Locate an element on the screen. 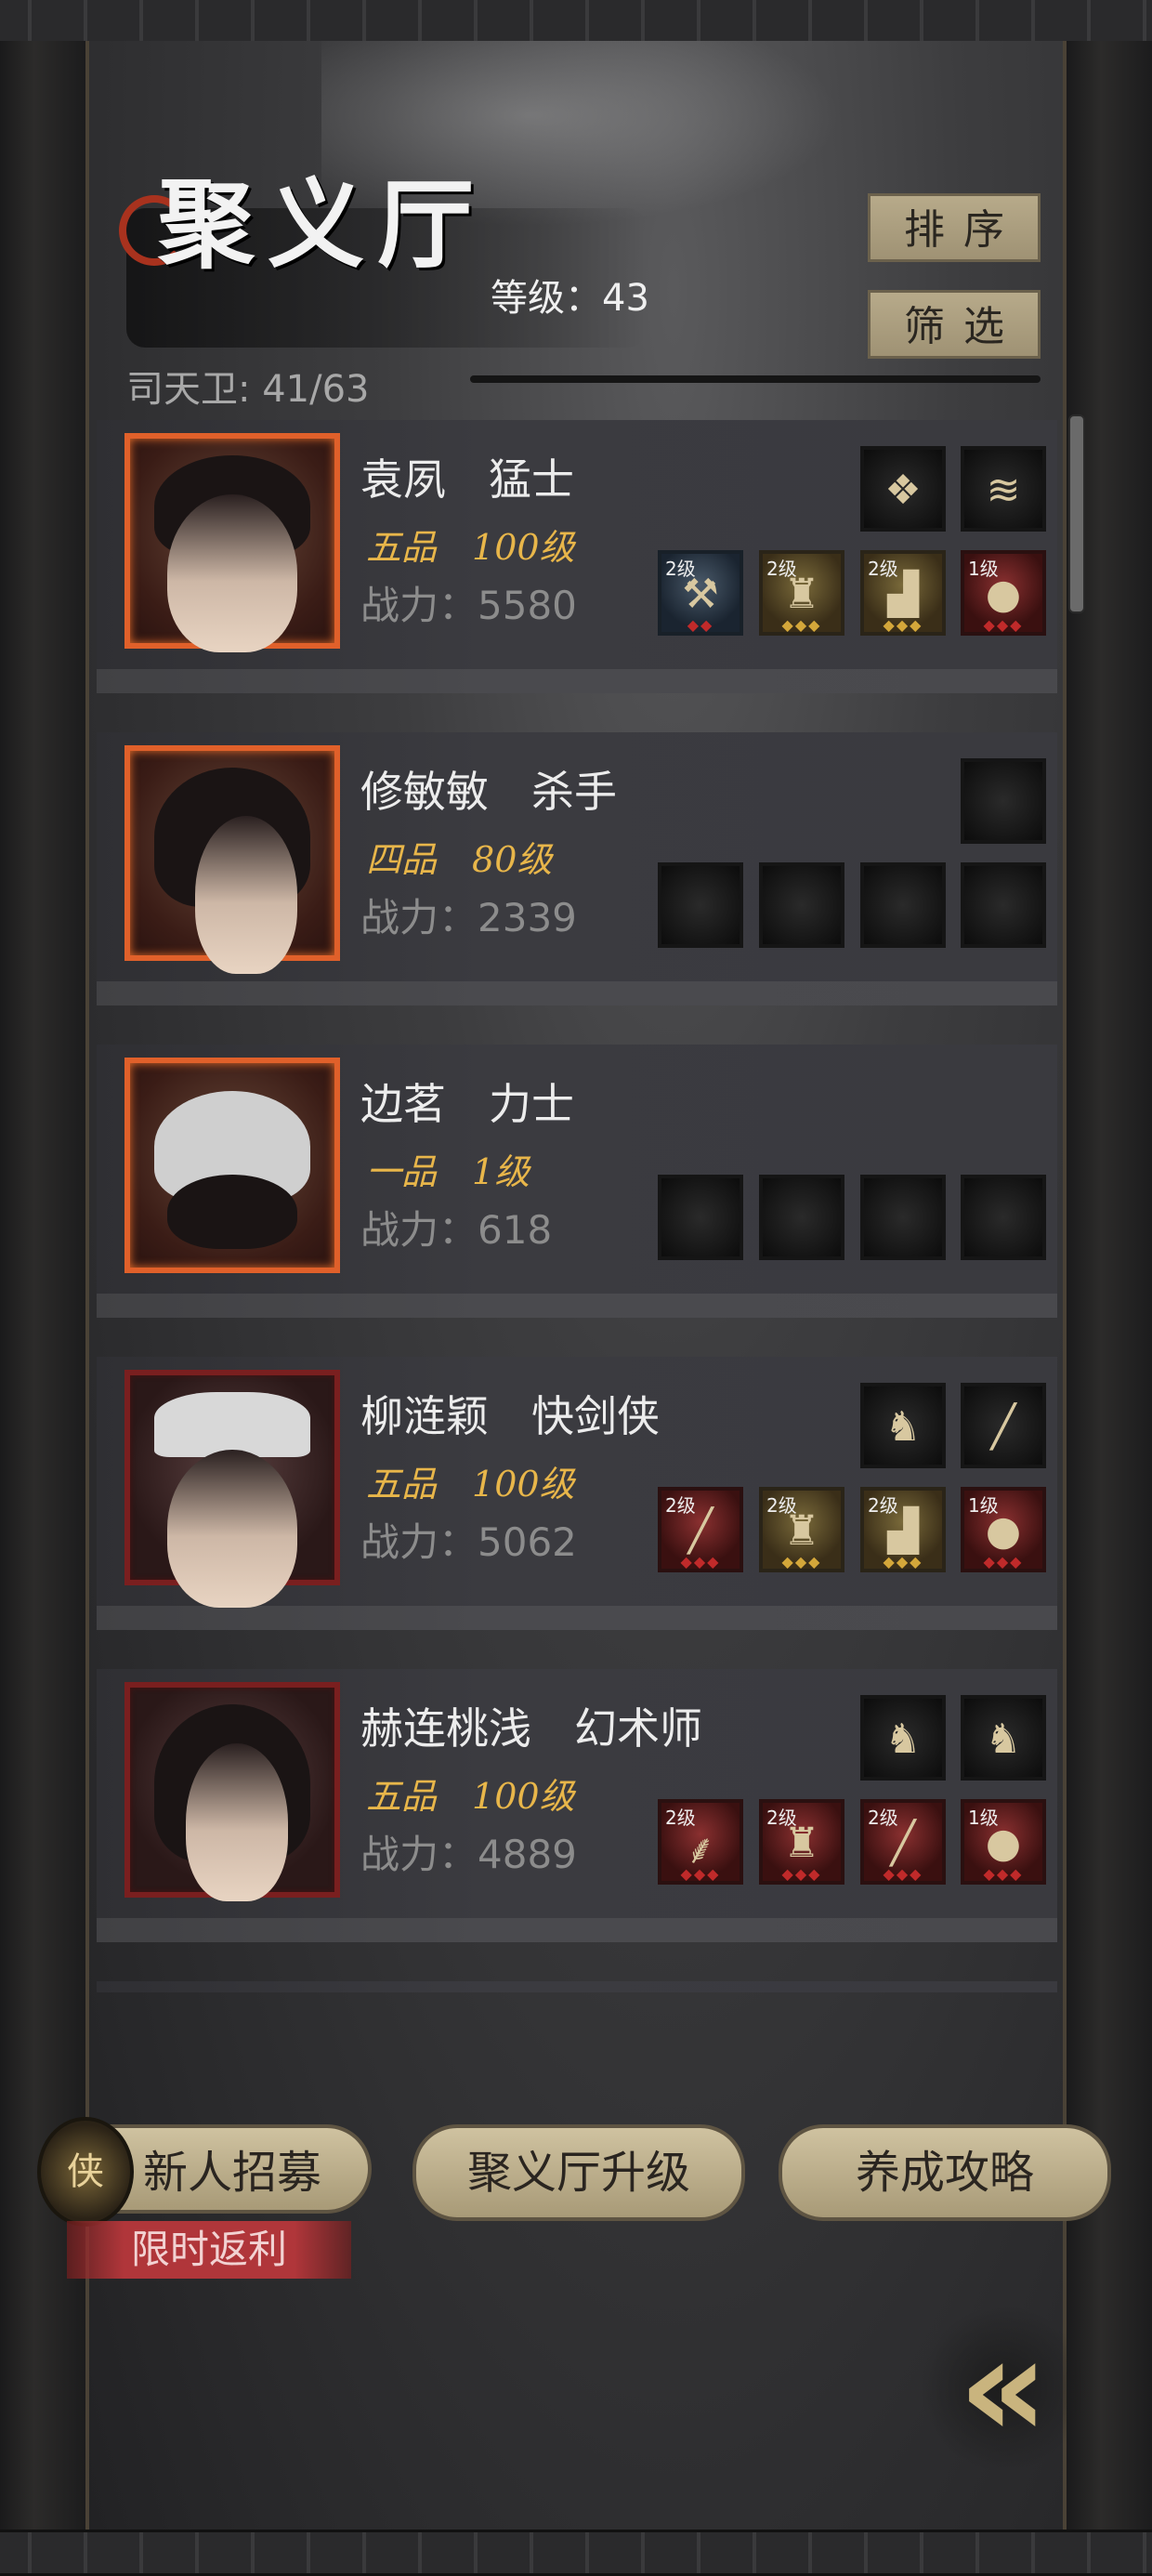 The image size is (1152, 2576). character-level: 80级 is located at coordinates (512, 859).